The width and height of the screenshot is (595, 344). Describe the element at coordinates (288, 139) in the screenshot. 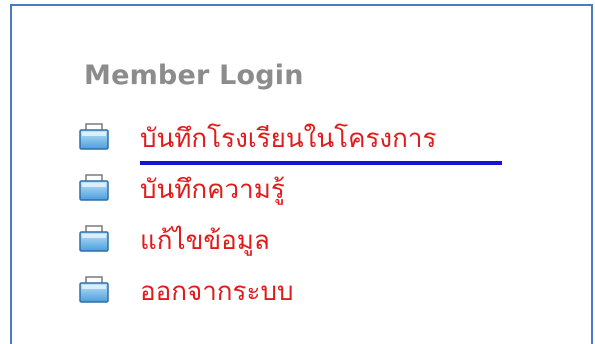

I see `menu-link-save-school: บันทึกโรงเรียนในโครงการ` at that location.